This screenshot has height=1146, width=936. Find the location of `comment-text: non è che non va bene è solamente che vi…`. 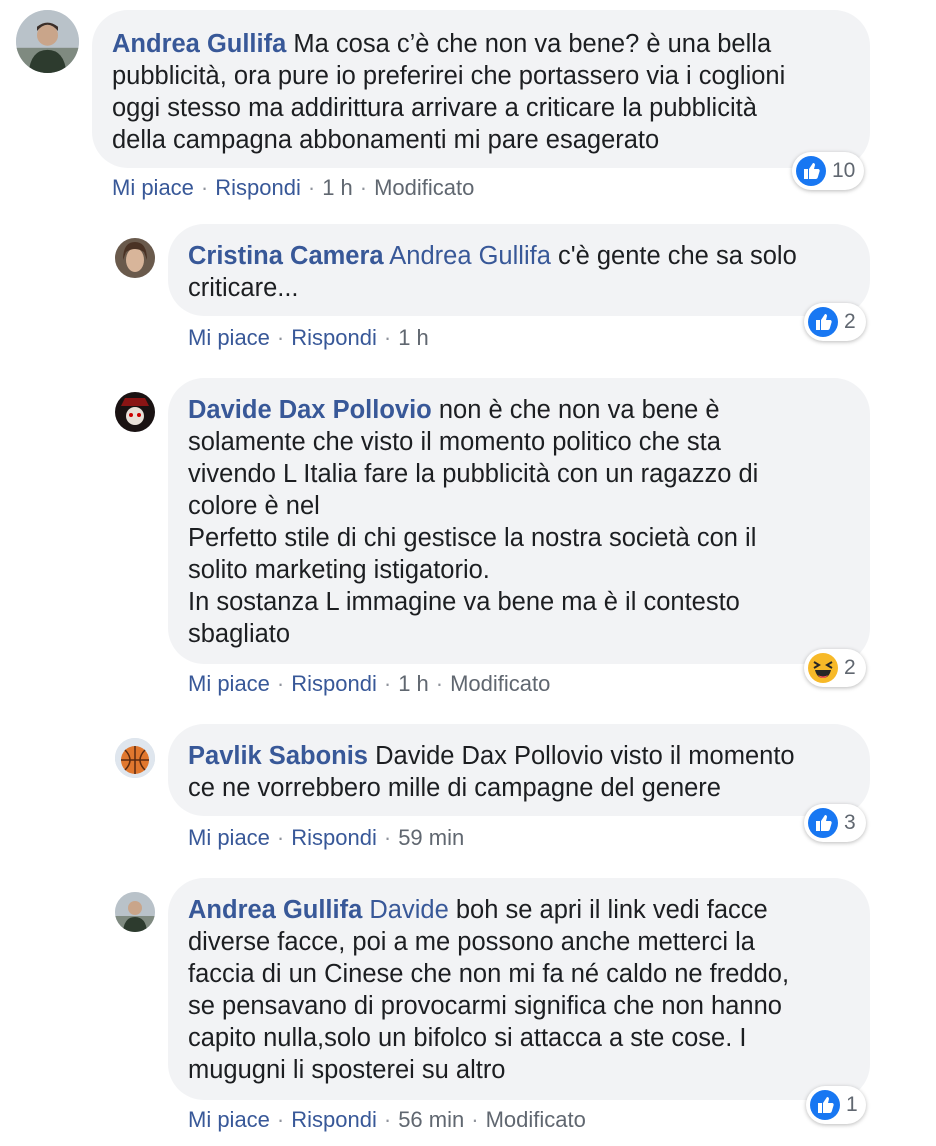

comment-text: non è che non va bene è solamente che vi… is located at coordinates (473, 522).